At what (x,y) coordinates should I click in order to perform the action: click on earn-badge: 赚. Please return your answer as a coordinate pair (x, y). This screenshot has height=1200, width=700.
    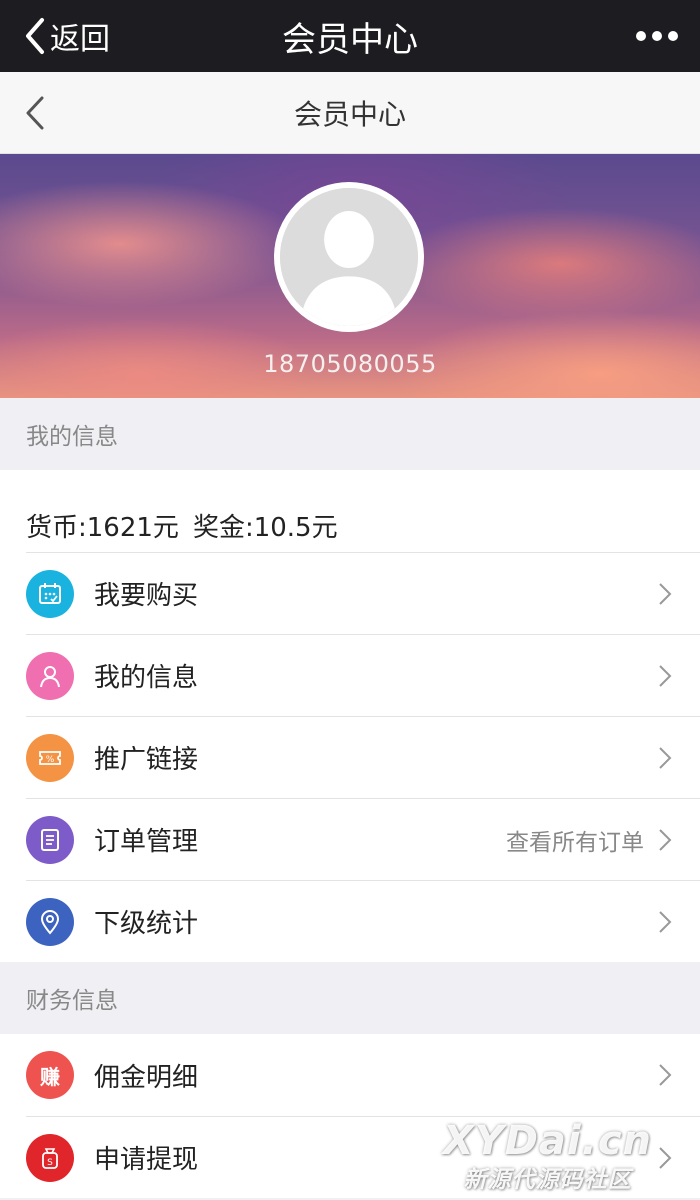
    Looking at the image, I should click on (50, 1076).